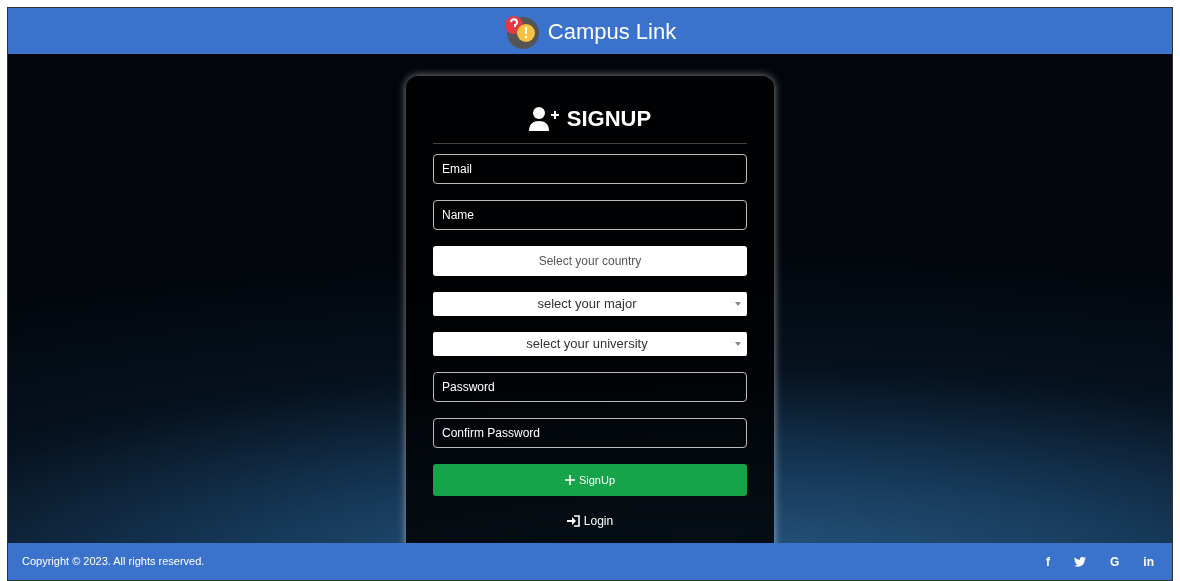  What do you see at coordinates (609, 119) in the screenshot?
I see `form-title: SIGNUP` at bounding box center [609, 119].